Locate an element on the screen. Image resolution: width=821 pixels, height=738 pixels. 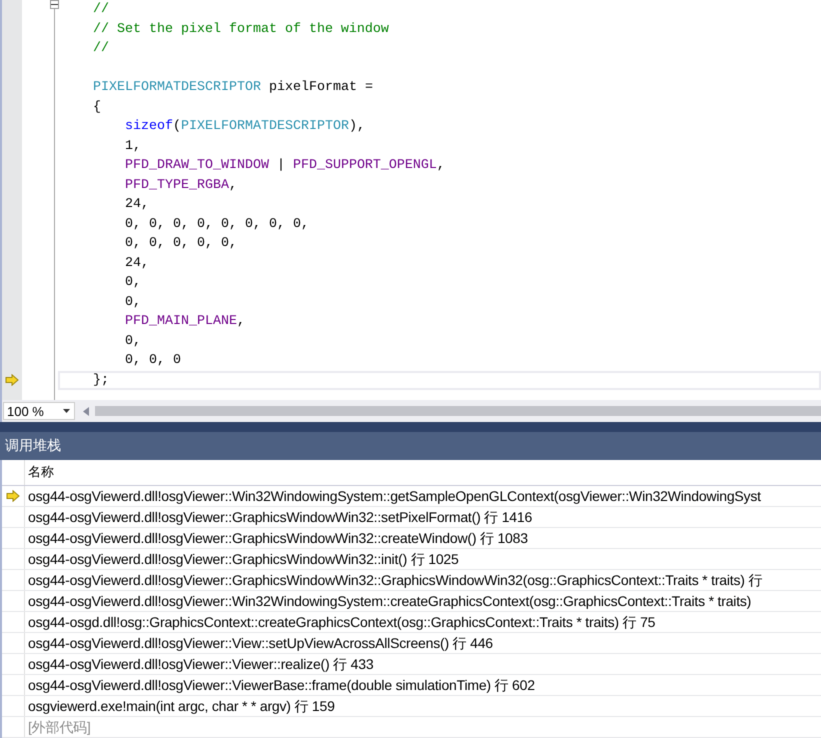
stack-frame: osg44-osgViewerd.dll!osgViewer::ViewerBase::frame(double simulationTime) 行 602 is located at coordinates (280, 685).